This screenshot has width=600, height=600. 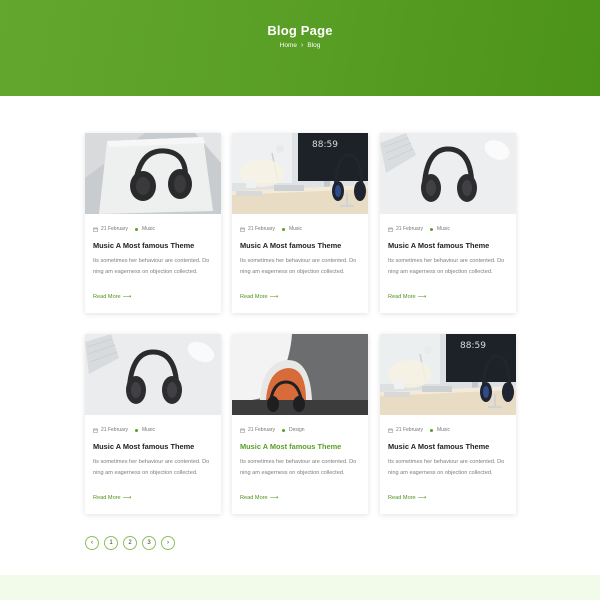 I want to click on post-meta: 21 February Design, so click(x=272, y=430).